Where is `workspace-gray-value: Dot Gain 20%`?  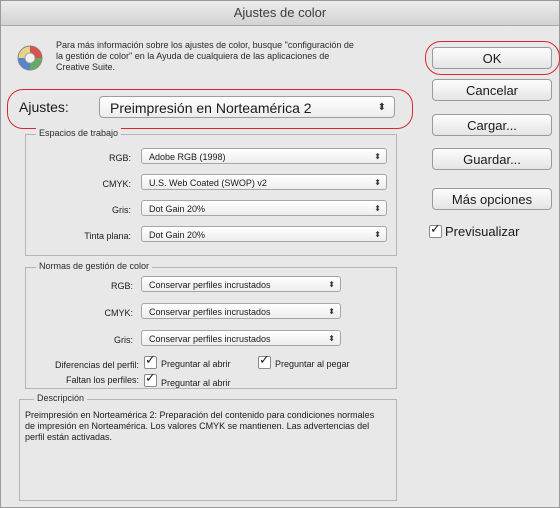
workspace-gray-value: Dot Gain 20% is located at coordinates (177, 209).